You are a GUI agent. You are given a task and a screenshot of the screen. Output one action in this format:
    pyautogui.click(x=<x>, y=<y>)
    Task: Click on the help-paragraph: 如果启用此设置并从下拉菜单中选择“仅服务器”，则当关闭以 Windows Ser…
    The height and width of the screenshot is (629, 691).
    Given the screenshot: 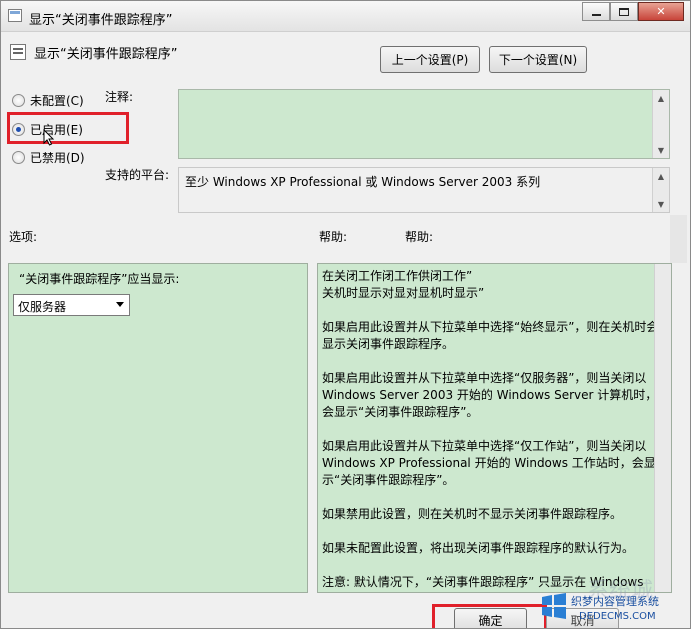 What is the action you would take?
    pyautogui.click(x=490, y=395)
    